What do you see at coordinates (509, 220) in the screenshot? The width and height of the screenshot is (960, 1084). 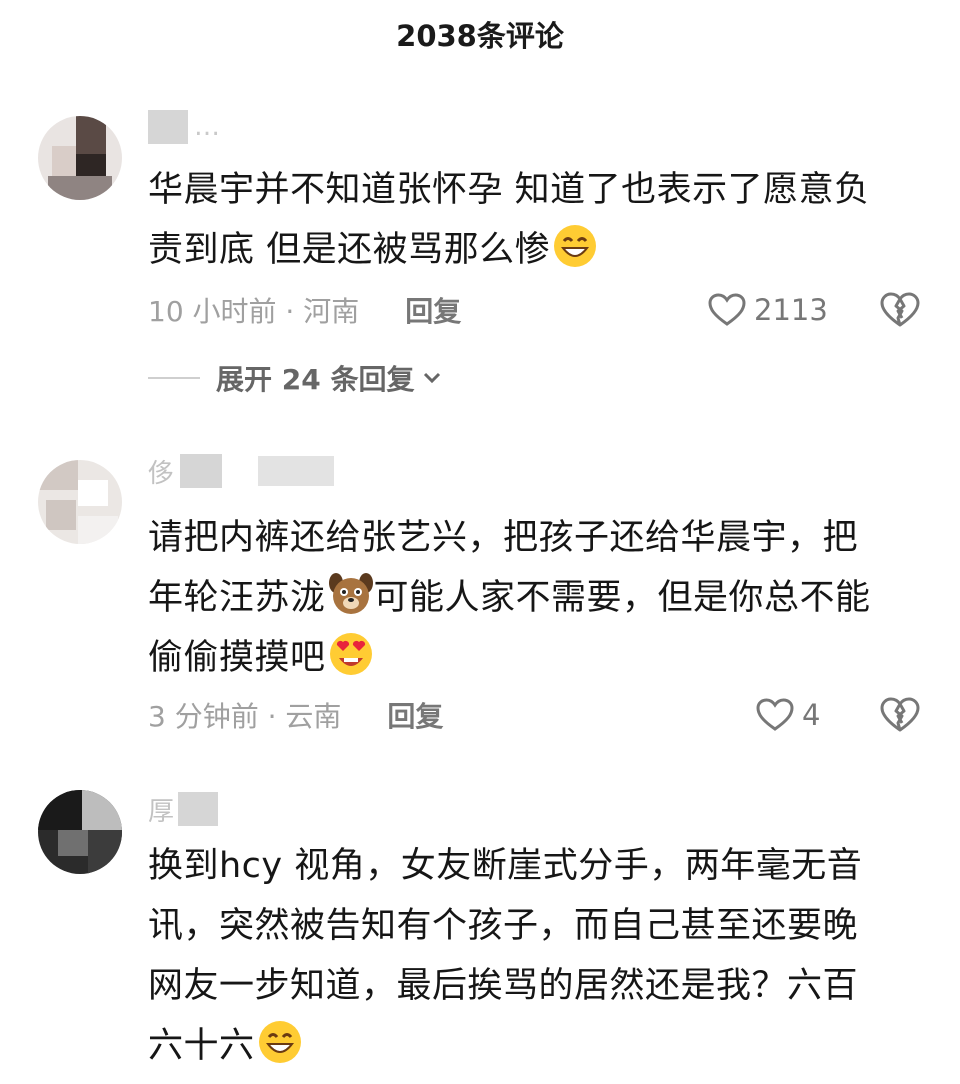 I see `comment-text: 华晨宇并不知道张怀孕 知道了也表示了愿意负 责到底 但是还被骂那么惨` at bounding box center [509, 220].